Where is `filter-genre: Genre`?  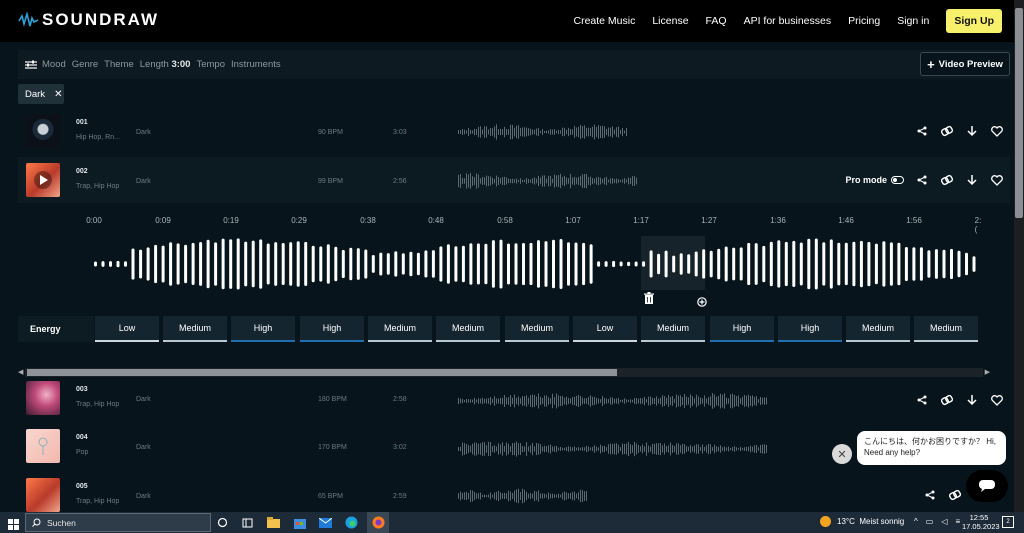
filter-genre: Genre is located at coordinates (85, 64).